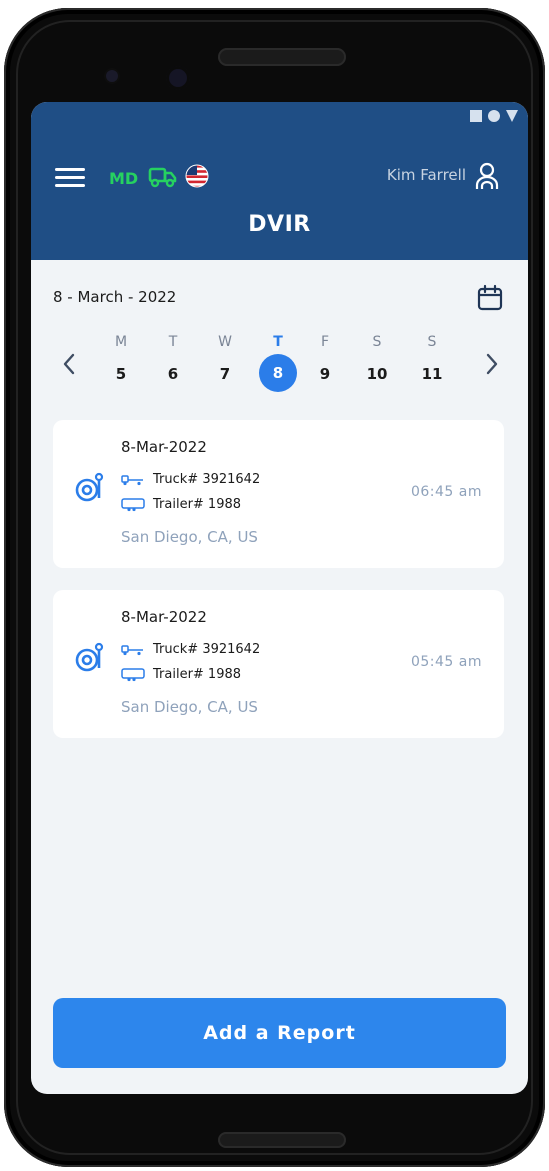 Image resolution: width=549 pixels, height=1171 pixels. I want to click on day-letter: M, so click(121, 342).